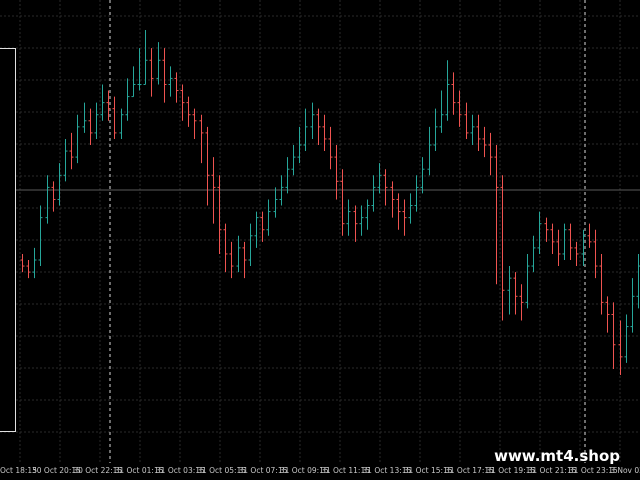 The height and width of the screenshot is (480, 640). Describe the element at coordinates (625, 470) in the screenshot. I see `time-axis-label: 3 Nov 02:15` at that location.